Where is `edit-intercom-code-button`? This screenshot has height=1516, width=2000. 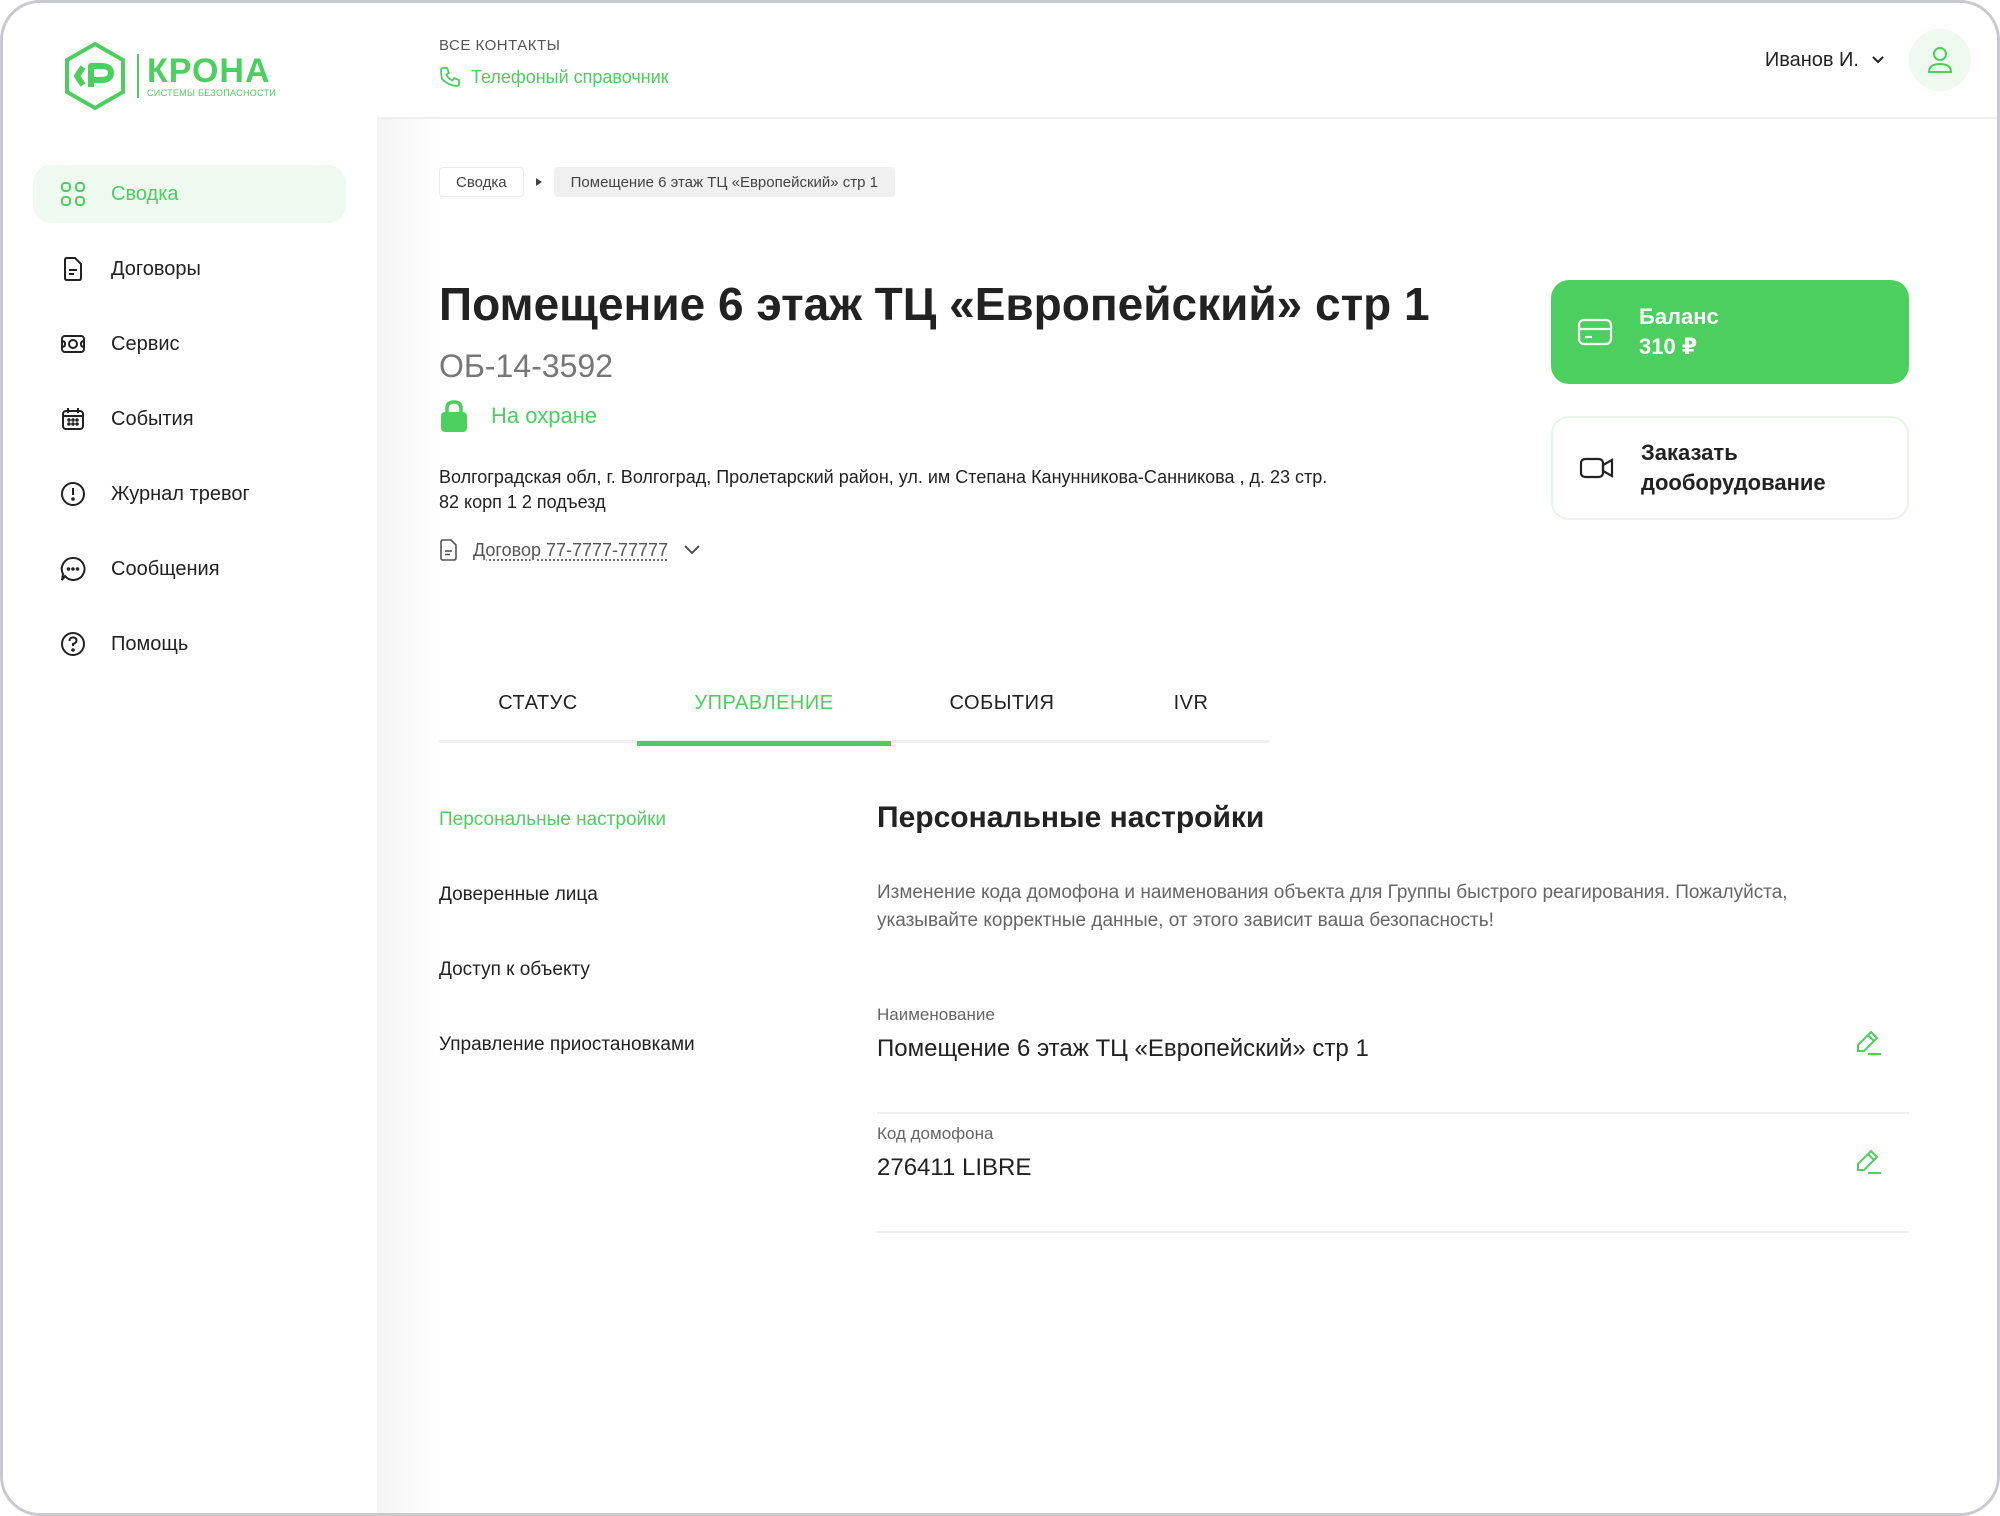
edit-intercom-code-button is located at coordinates (1868, 1161).